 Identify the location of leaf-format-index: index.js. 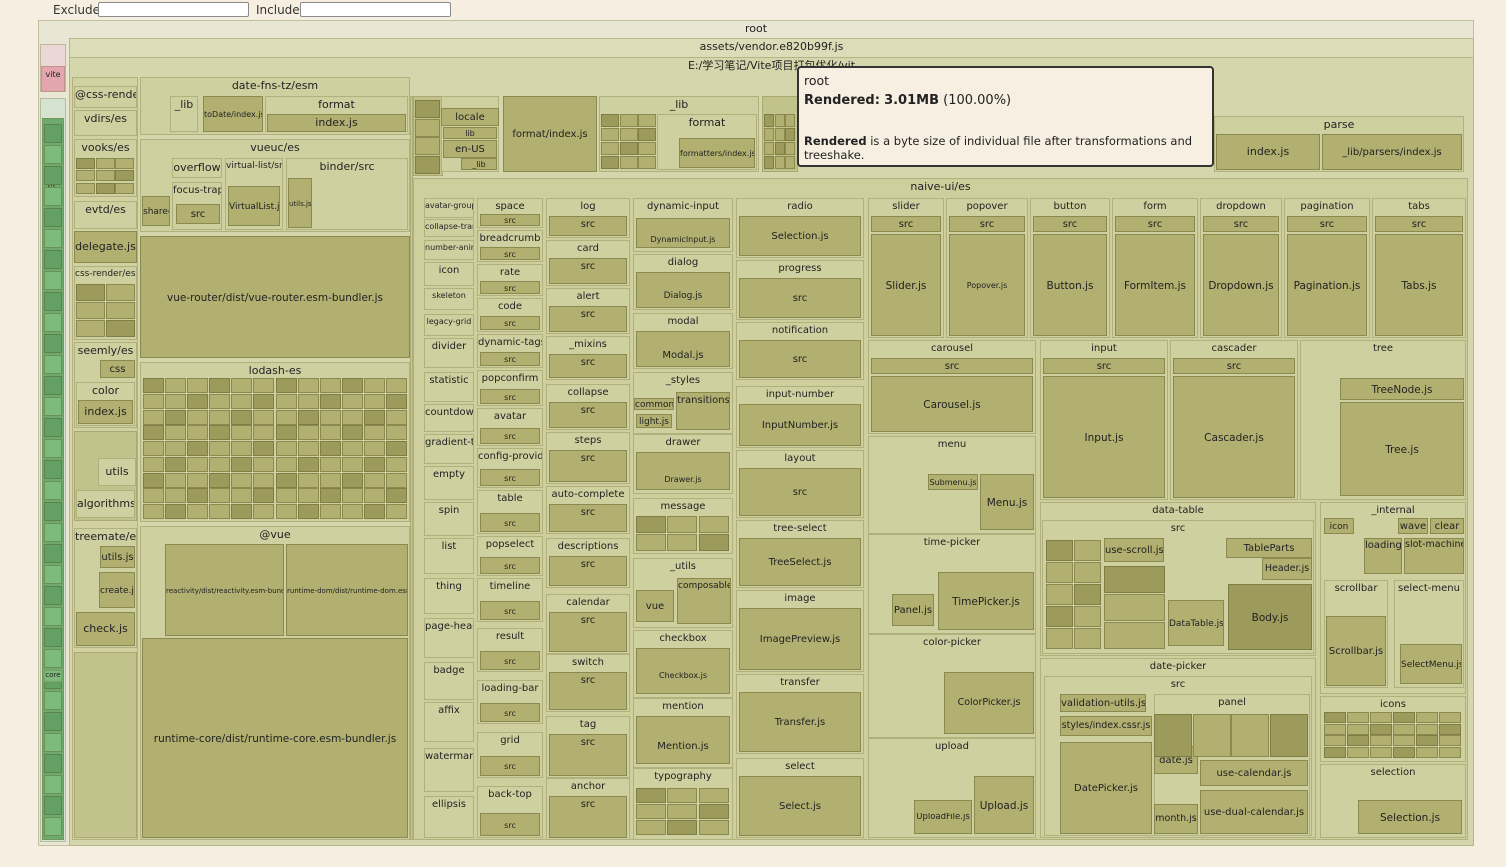
(336, 123).